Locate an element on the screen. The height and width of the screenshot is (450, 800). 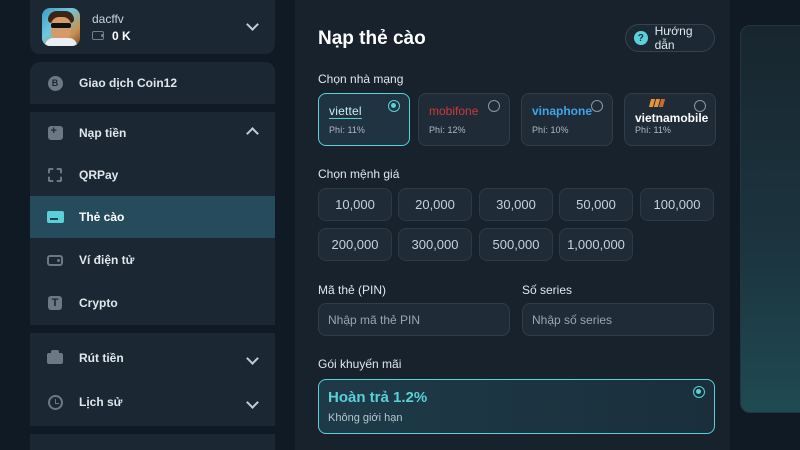
vietnamobile-mark-icon is located at coordinates (657, 103).